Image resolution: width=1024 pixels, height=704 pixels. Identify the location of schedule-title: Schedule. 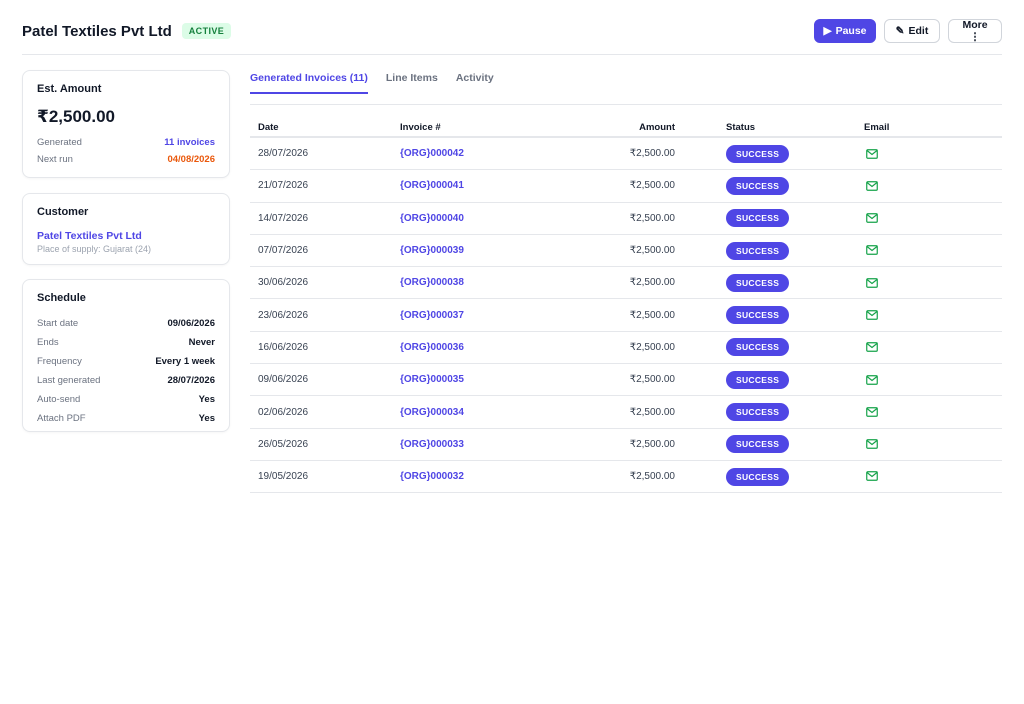
(61, 298).